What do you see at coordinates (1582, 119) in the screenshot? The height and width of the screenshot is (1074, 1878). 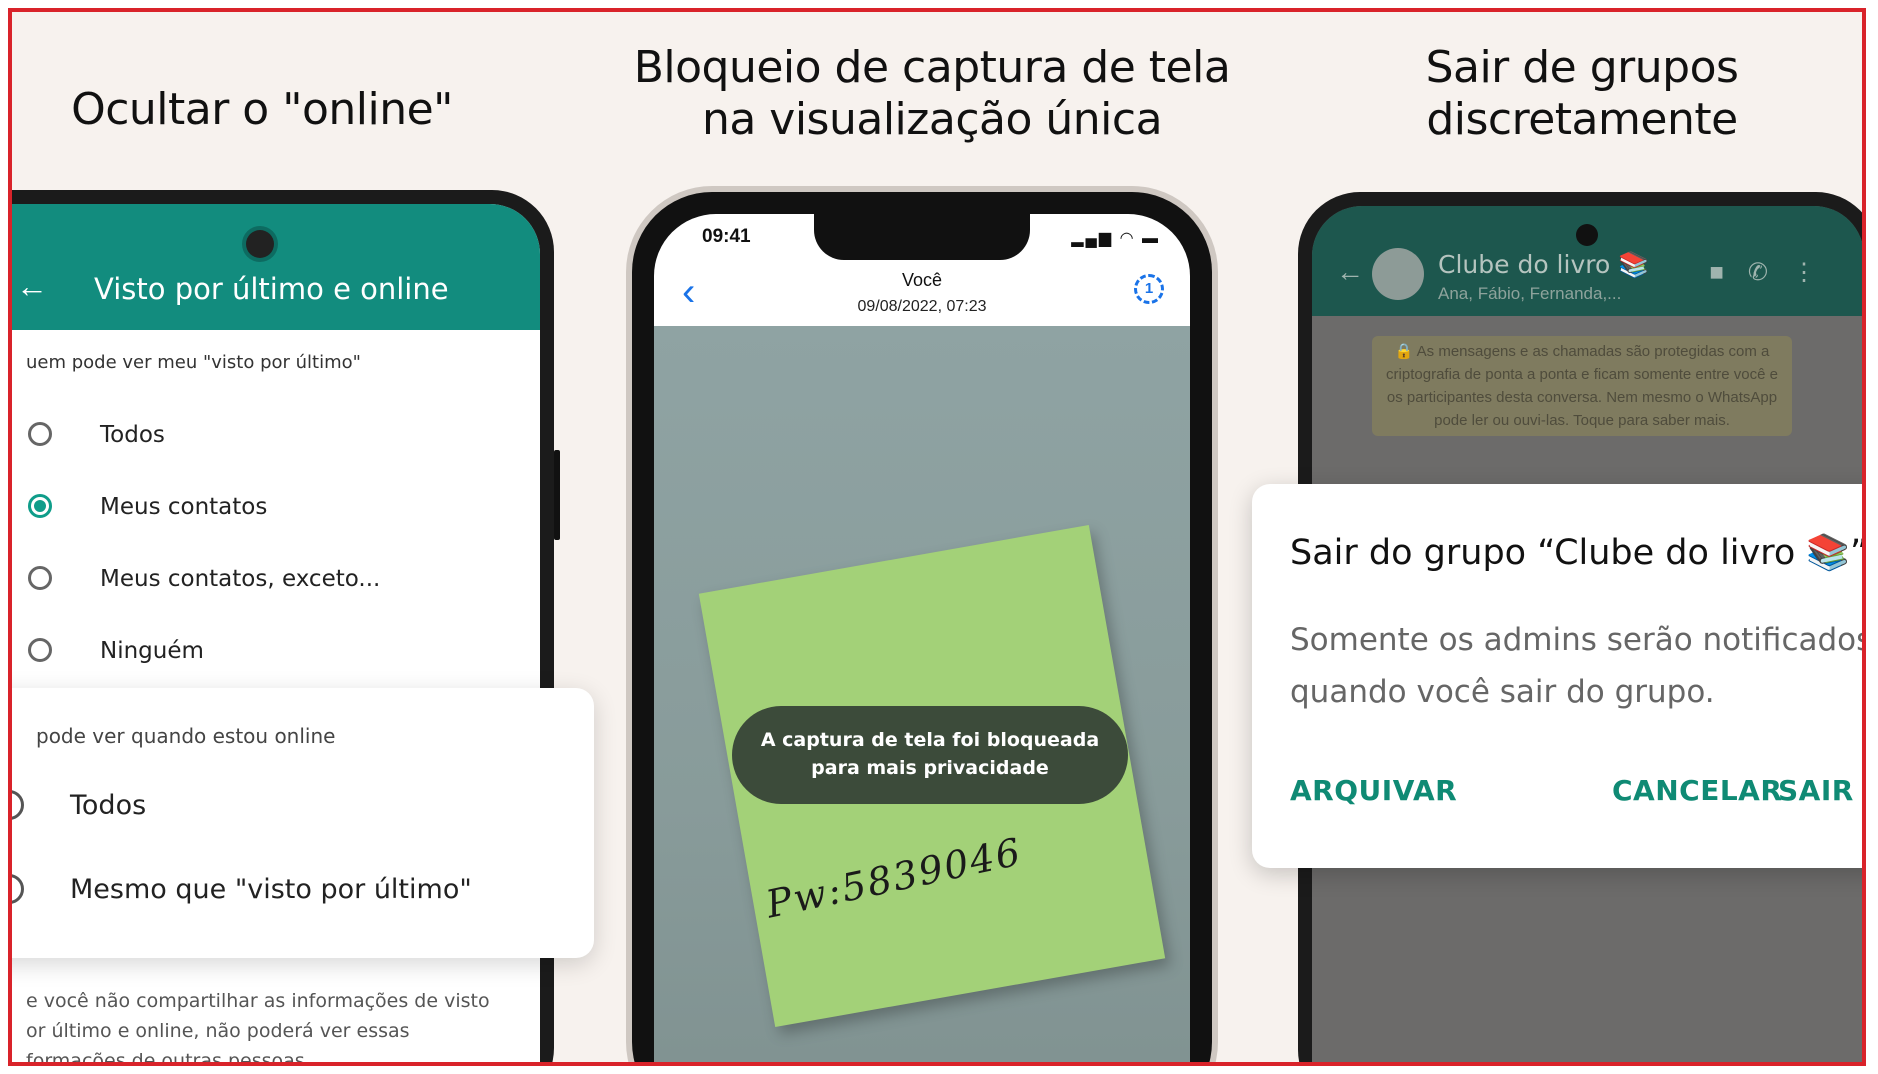 I see `heading-line: discretamente` at bounding box center [1582, 119].